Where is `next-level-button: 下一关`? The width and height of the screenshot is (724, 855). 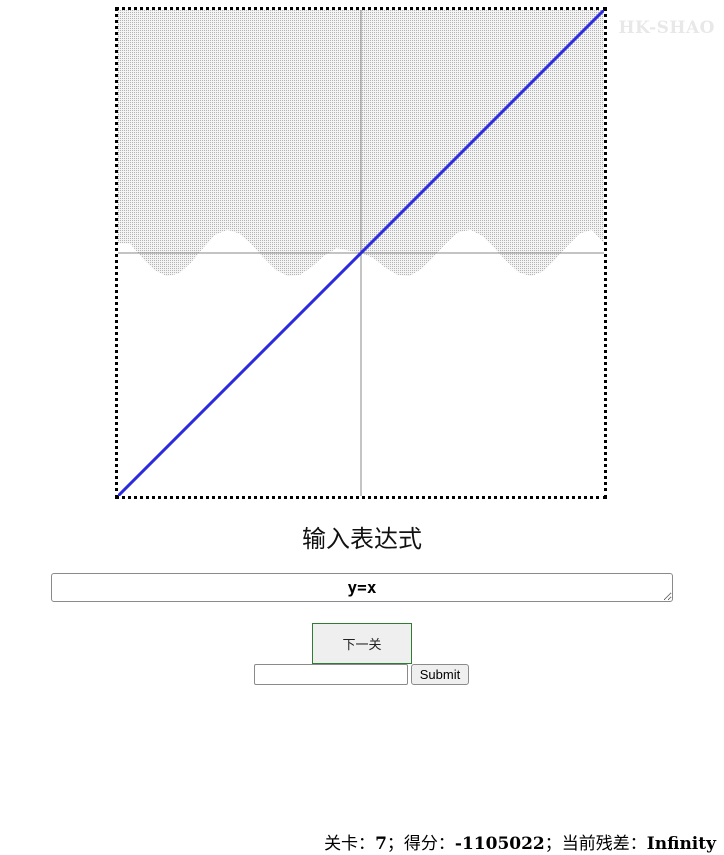 next-level-button: 下一关 is located at coordinates (362, 643).